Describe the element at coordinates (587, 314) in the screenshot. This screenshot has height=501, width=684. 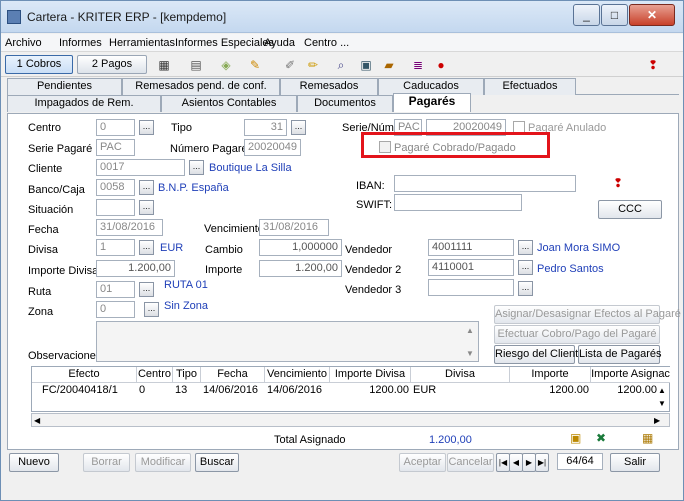
I see `asignar-efectos-button: Asignar/Desasignar Efectos al Pagaré` at that location.